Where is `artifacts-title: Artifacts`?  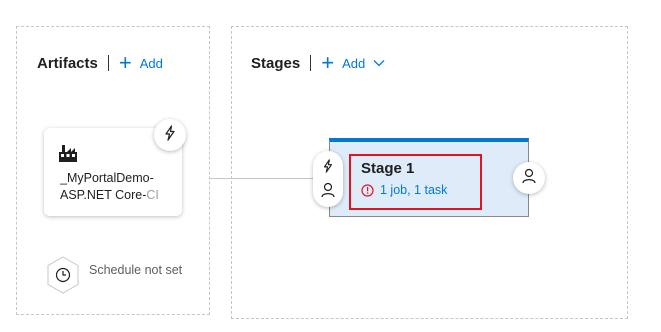
artifacts-title: Artifacts is located at coordinates (67, 63).